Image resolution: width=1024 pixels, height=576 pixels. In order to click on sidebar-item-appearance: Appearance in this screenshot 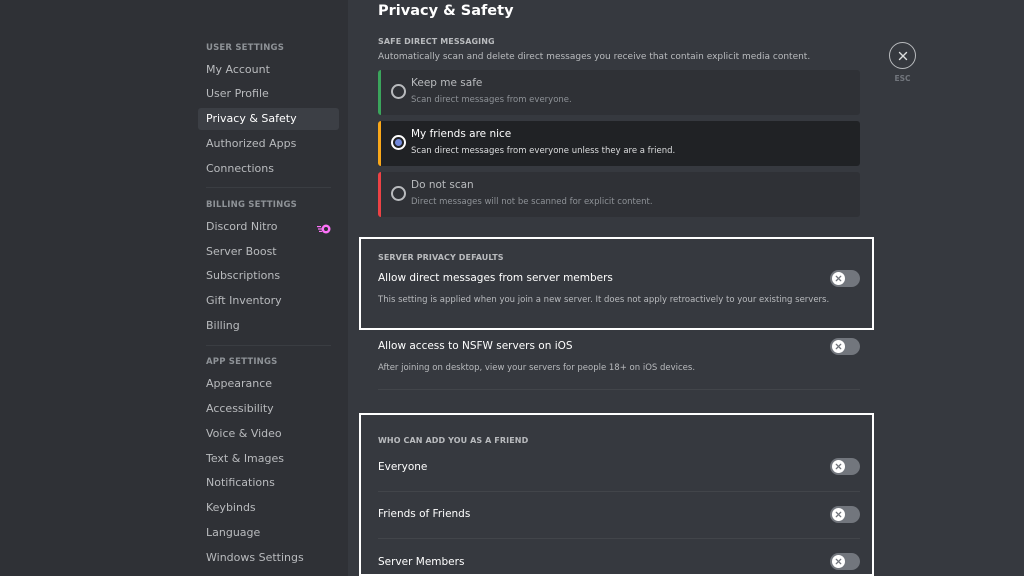, I will do `click(268, 384)`.